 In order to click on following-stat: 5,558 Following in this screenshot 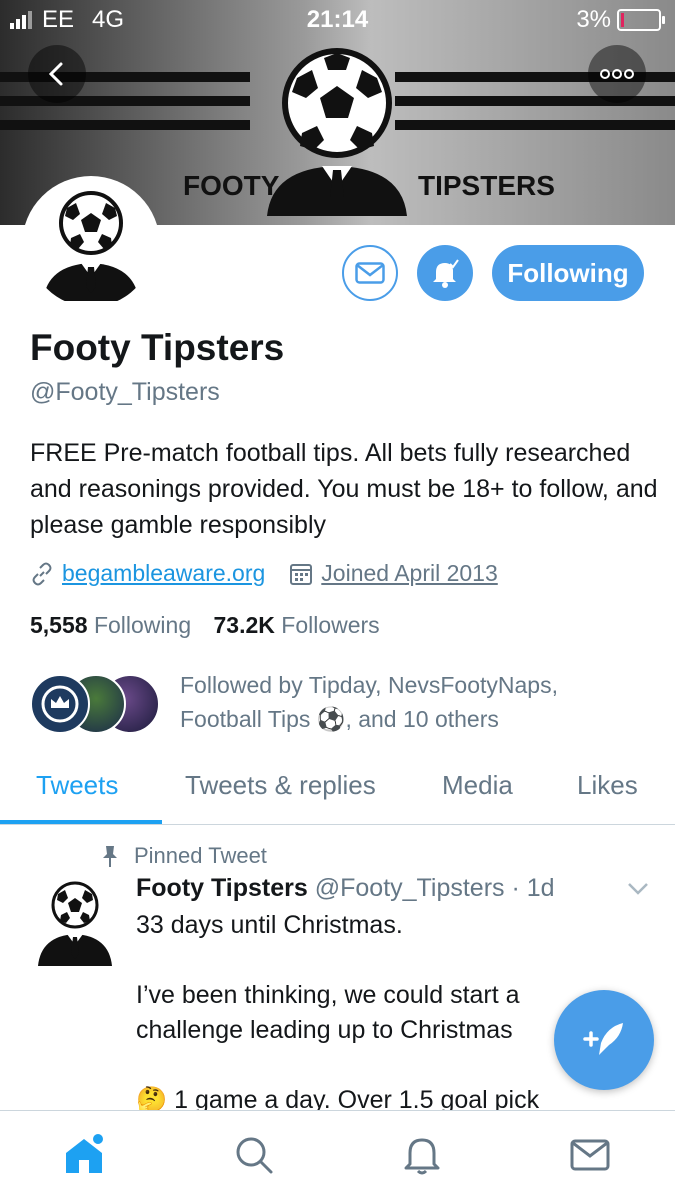, I will do `click(110, 625)`.